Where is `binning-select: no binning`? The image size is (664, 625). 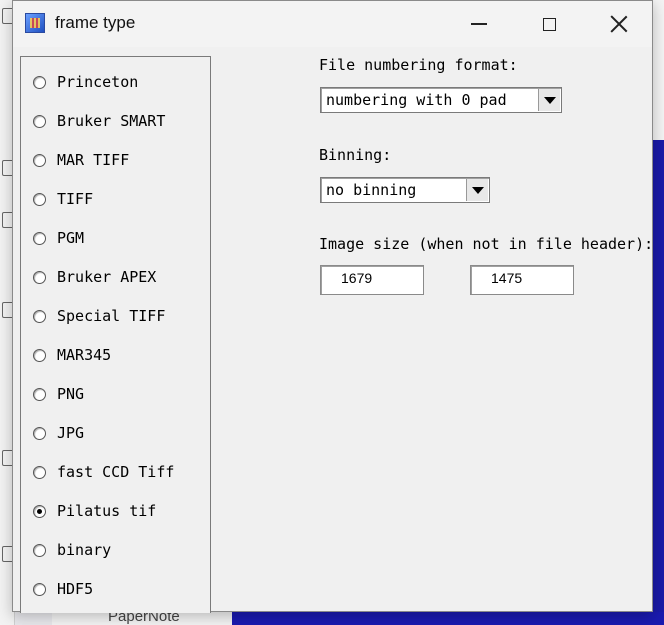
binning-select: no binning is located at coordinates (405, 190).